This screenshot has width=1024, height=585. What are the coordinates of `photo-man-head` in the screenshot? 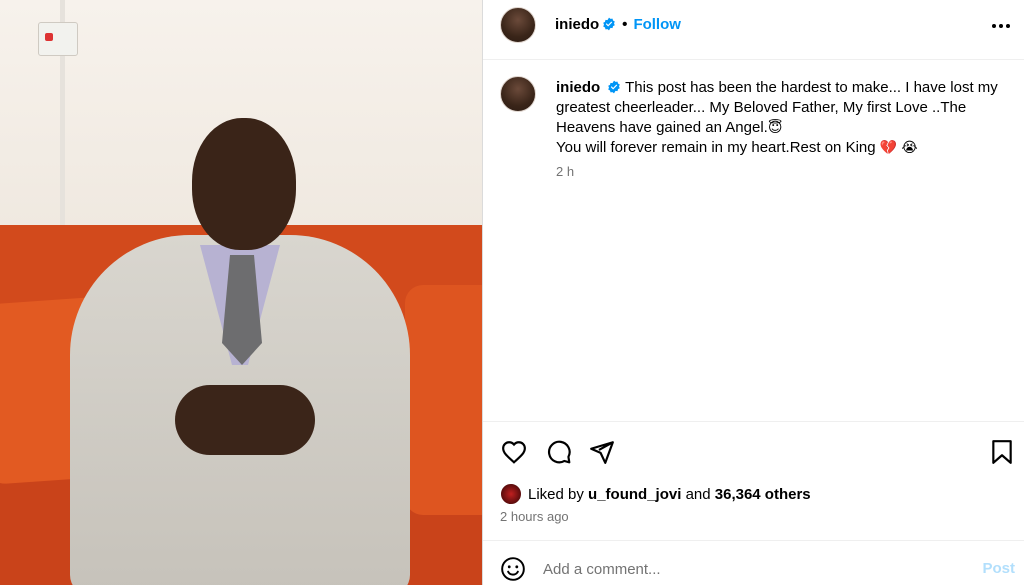 It's located at (244, 184).